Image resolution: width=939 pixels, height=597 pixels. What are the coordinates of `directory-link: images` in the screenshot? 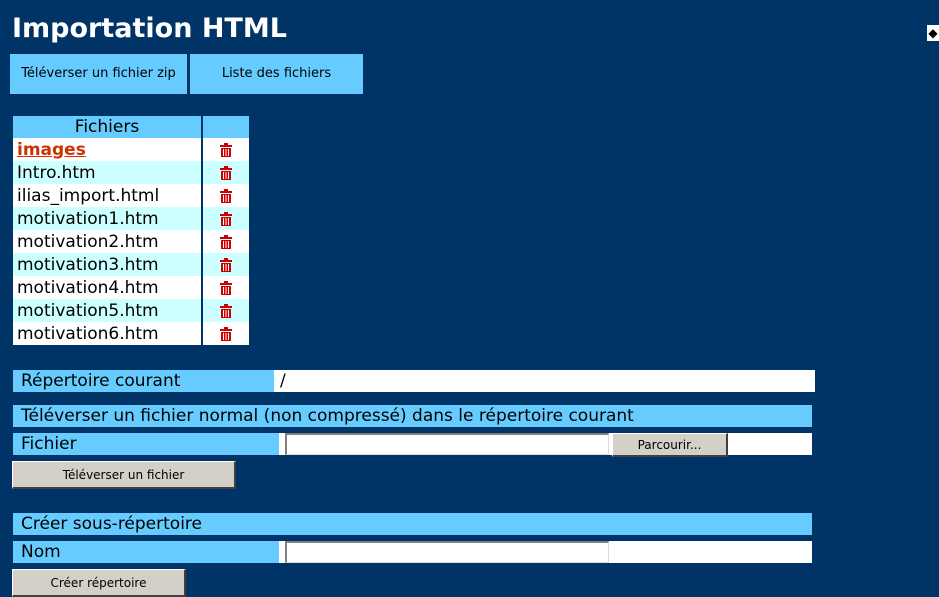 It's located at (51, 150).